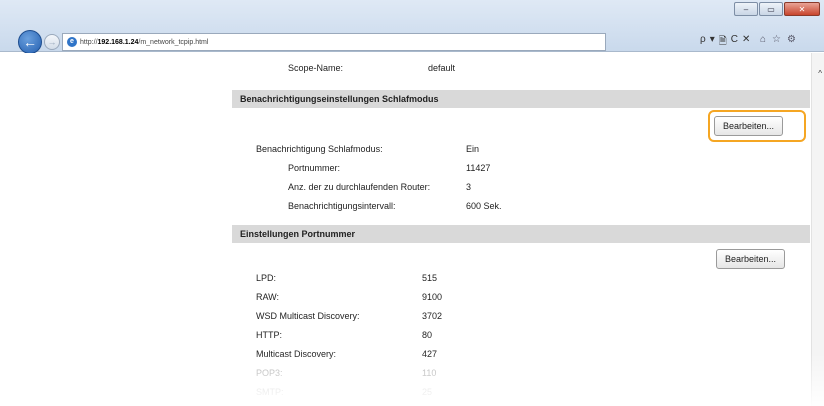  I want to click on maximize-button: ▭, so click(771, 9).